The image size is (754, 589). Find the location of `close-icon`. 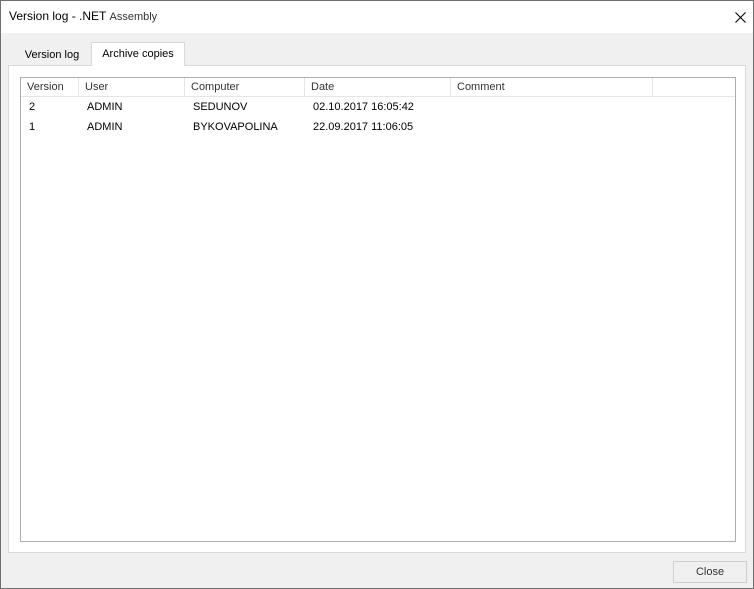

close-icon is located at coordinates (740, 17).